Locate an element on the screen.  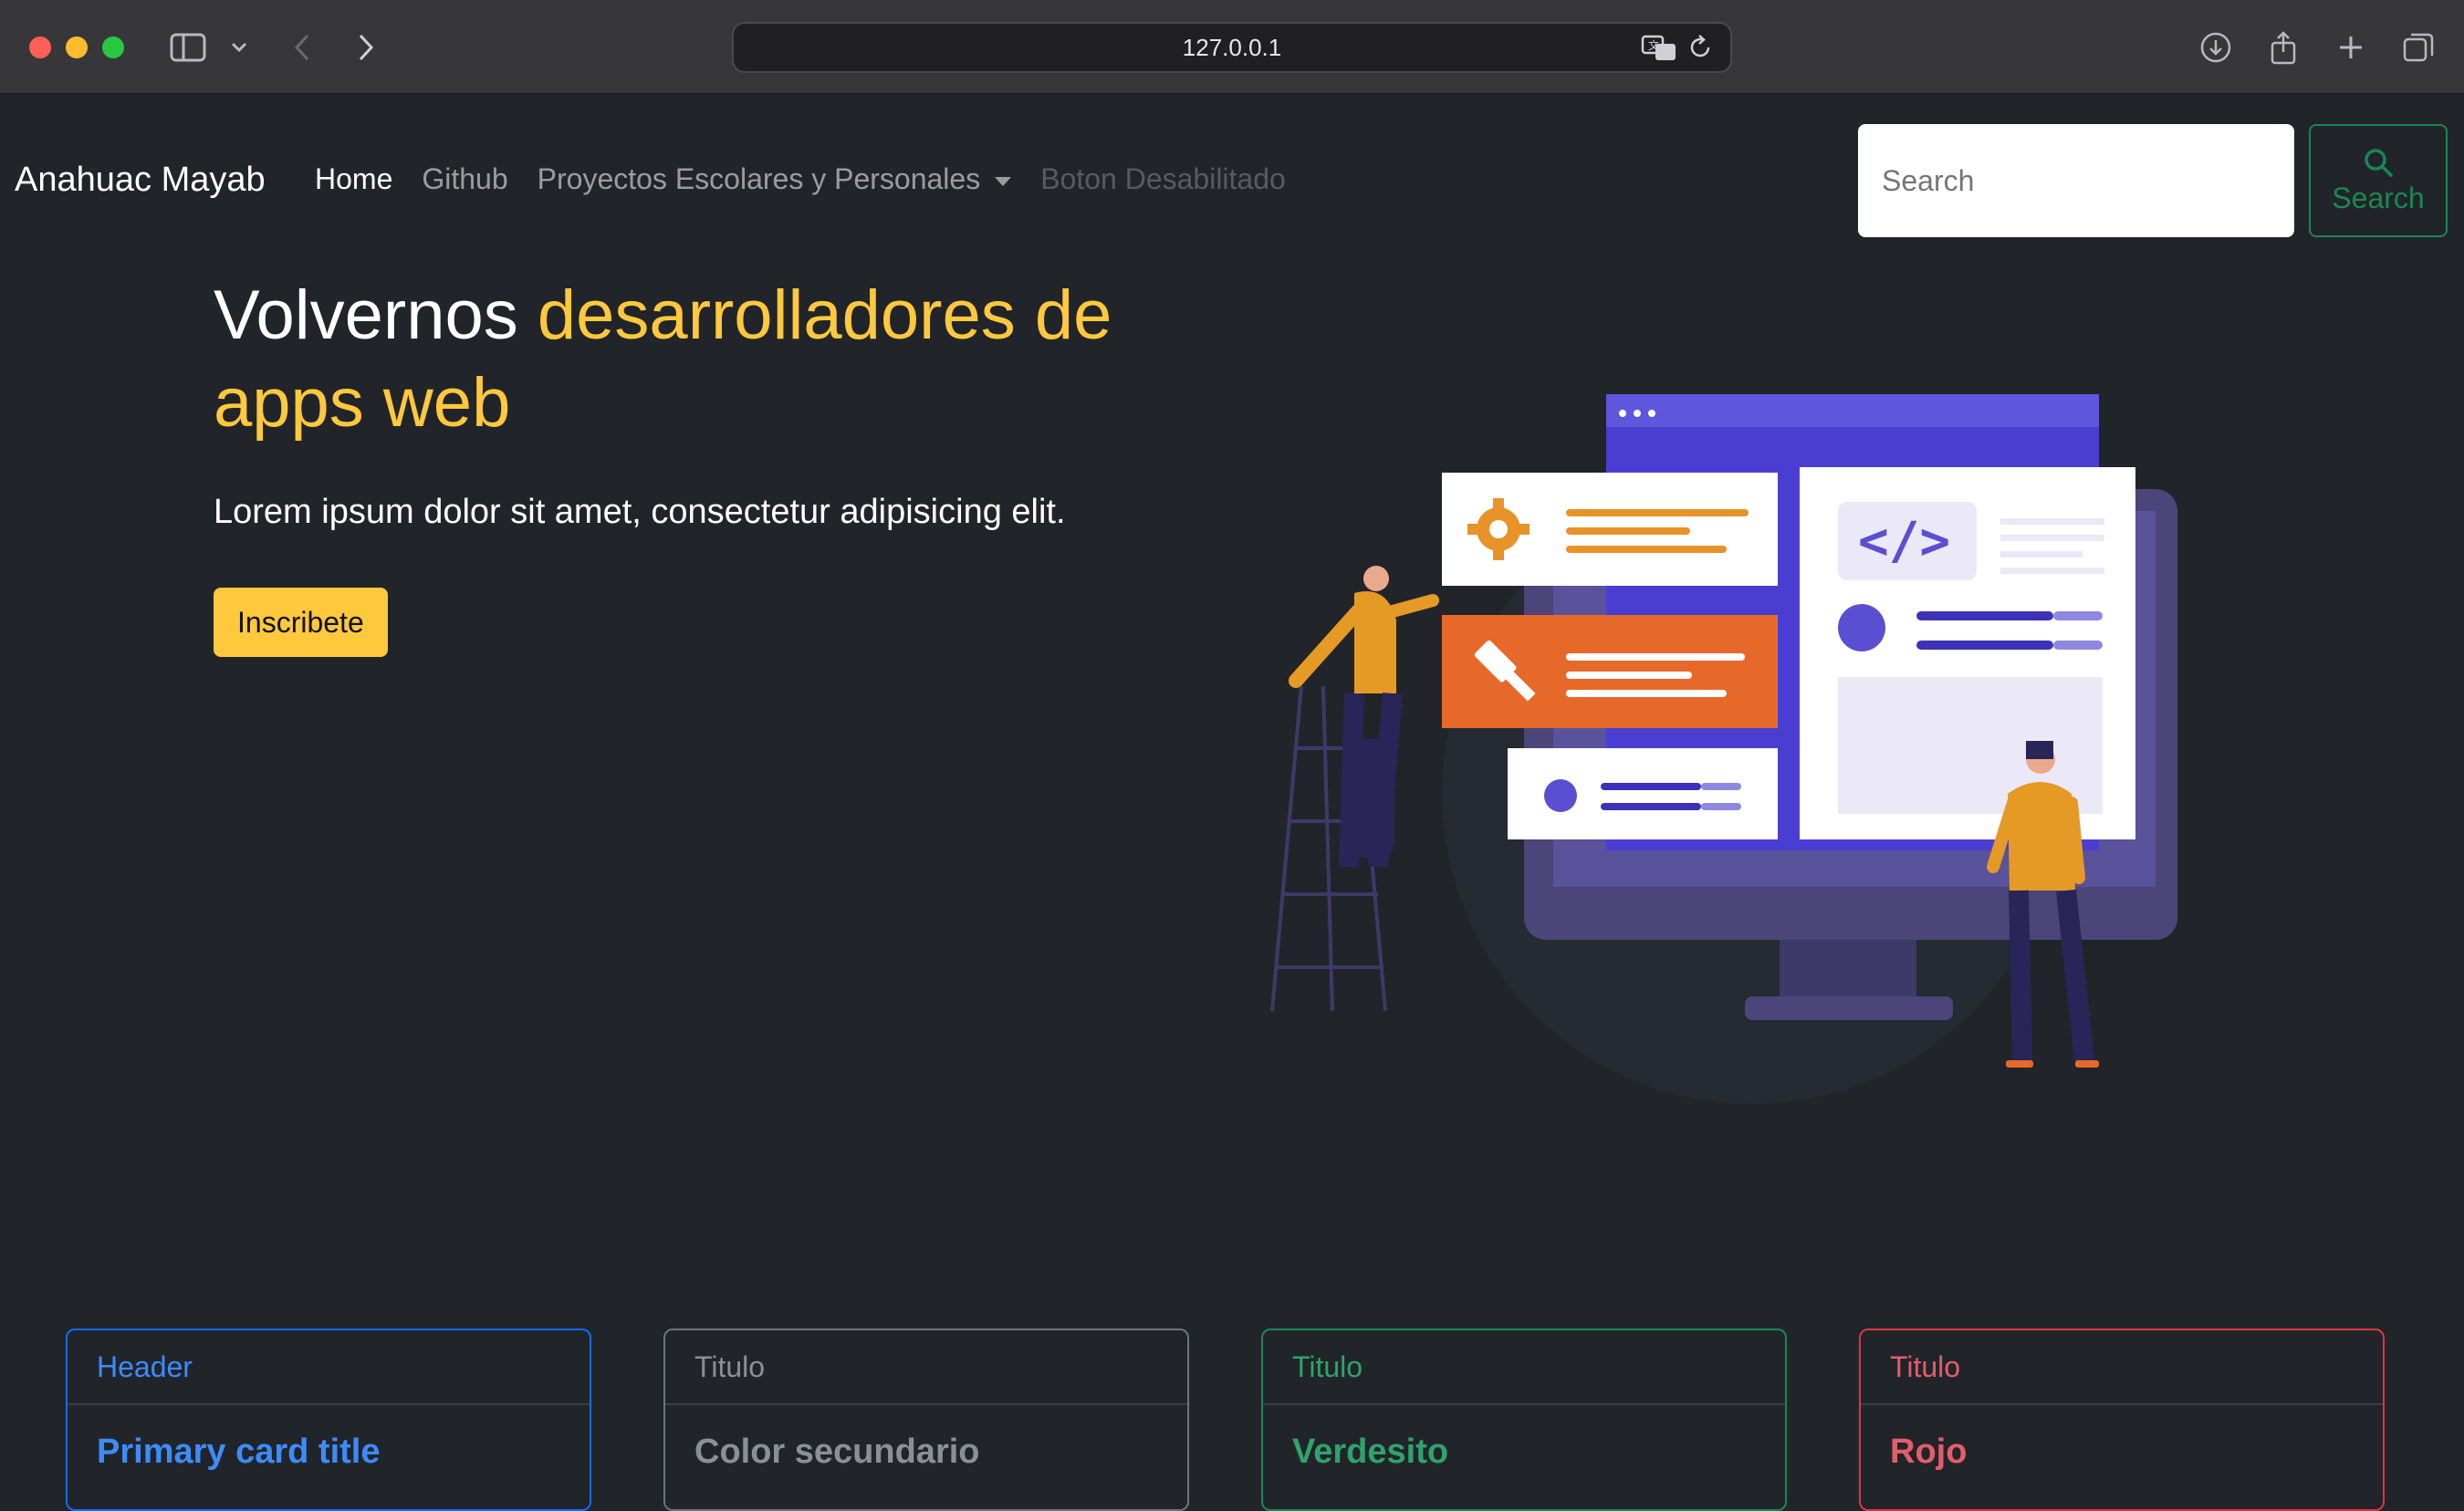
zoom-window-button is located at coordinates (113, 47).